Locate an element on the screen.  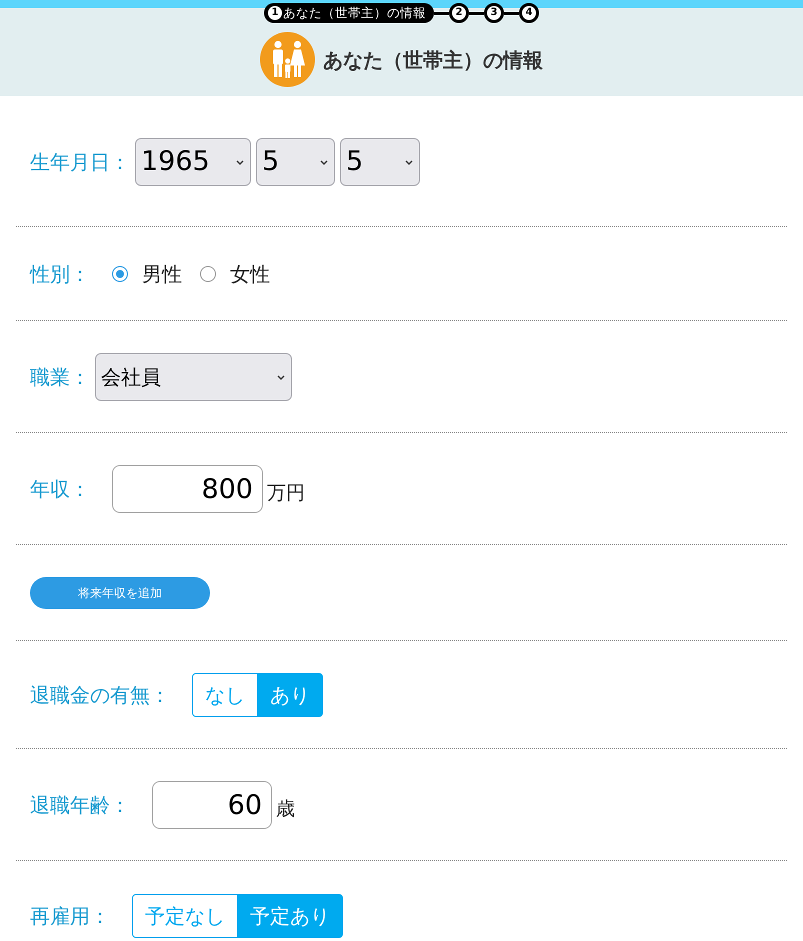
field-label: 職業： is located at coordinates (60, 377).